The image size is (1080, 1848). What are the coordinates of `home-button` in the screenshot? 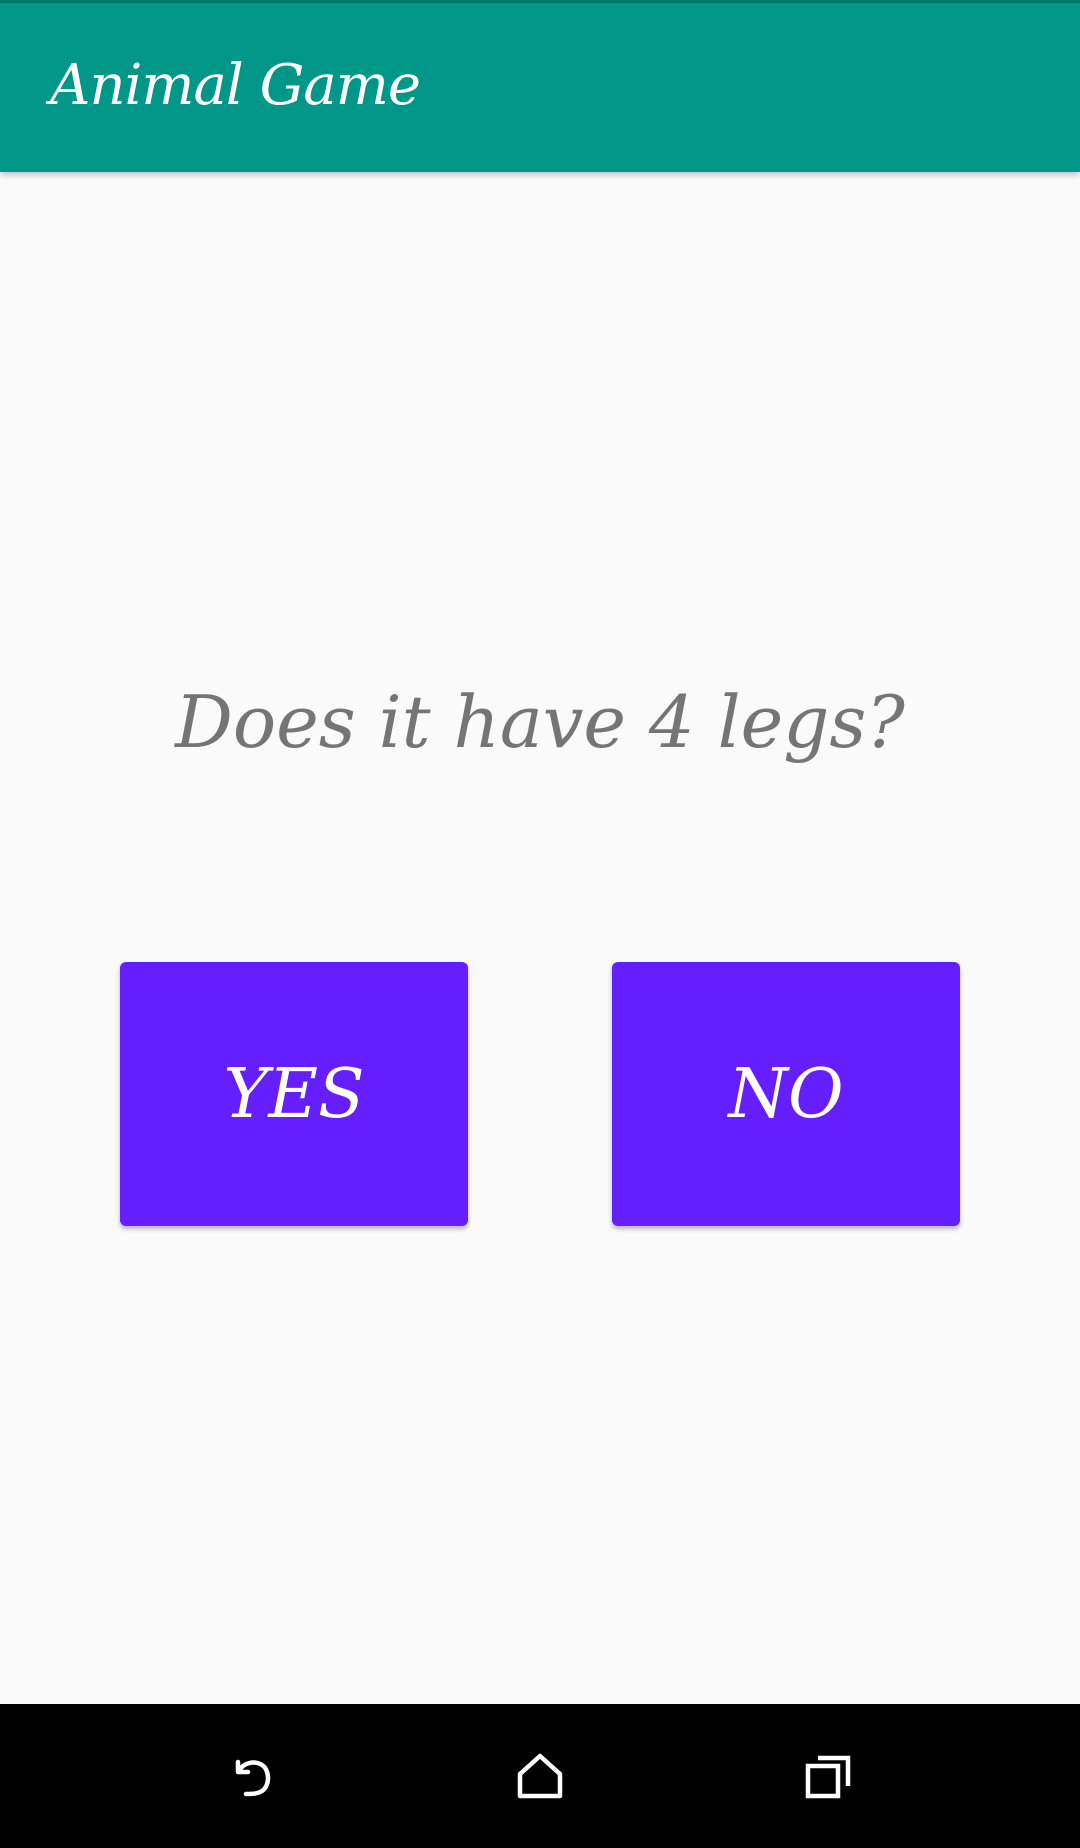 It's located at (540, 1776).